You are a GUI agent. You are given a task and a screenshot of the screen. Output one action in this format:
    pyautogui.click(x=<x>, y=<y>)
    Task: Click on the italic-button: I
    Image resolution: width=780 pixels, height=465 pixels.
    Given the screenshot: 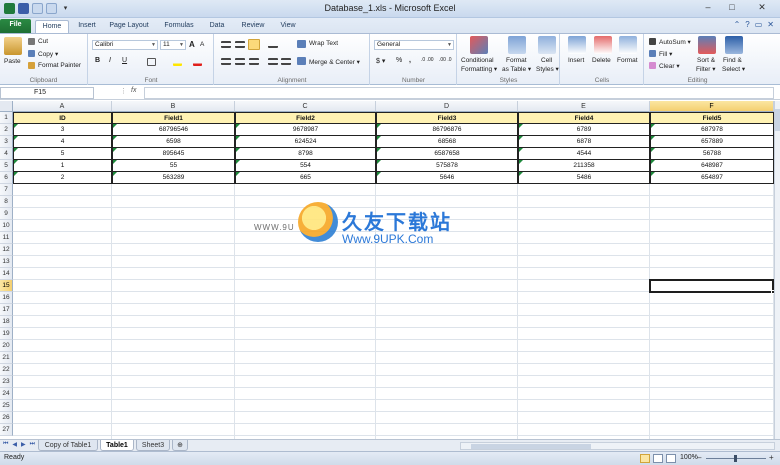 What is the action you would take?
    pyautogui.click(x=110, y=60)
    